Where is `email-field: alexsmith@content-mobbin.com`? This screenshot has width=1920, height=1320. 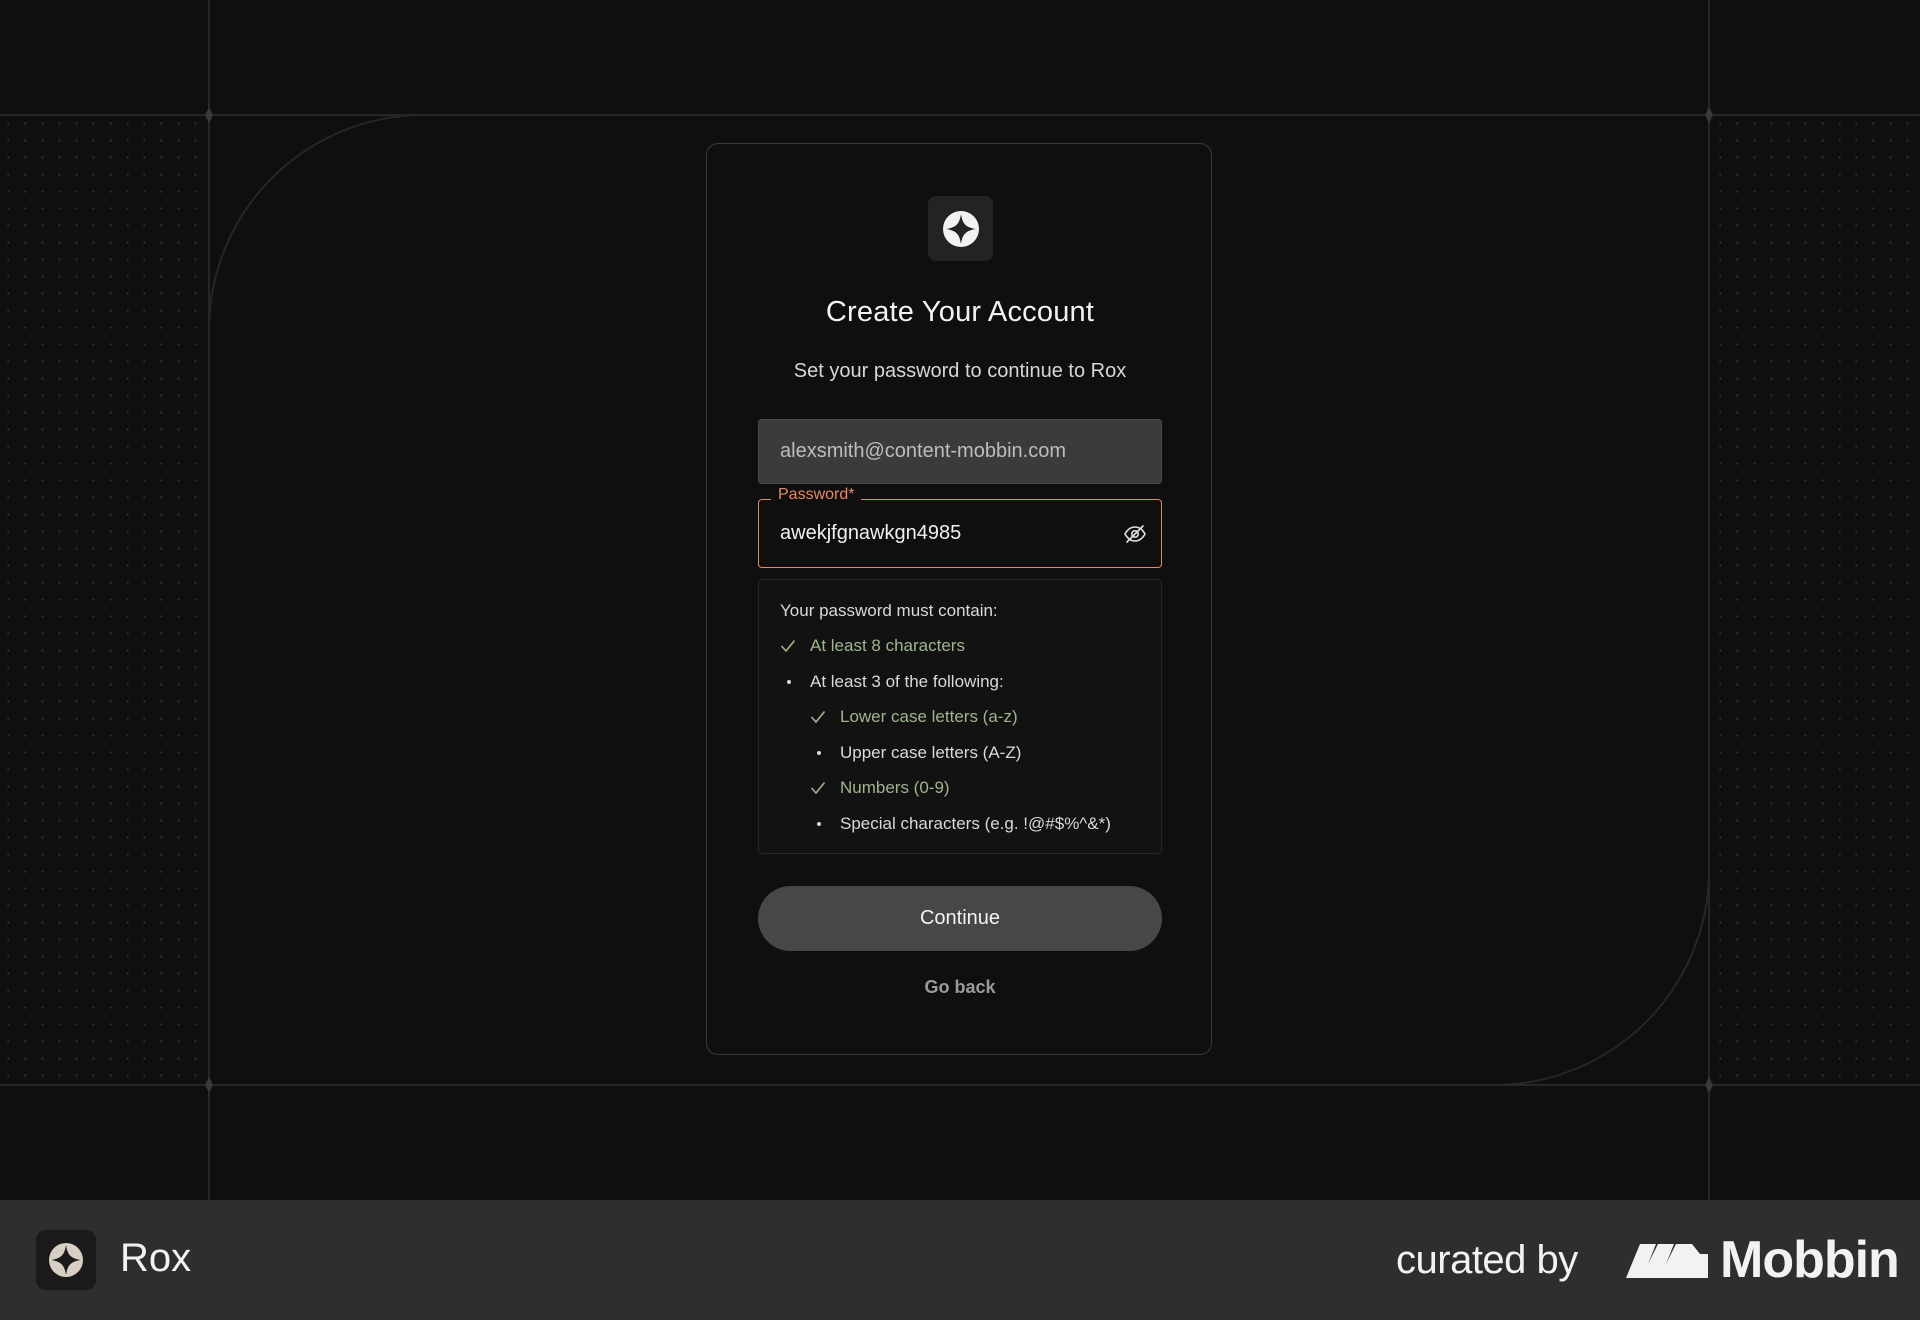
email-field: alexsmith@content-mobbin.com is located at coordinates (960, 451).